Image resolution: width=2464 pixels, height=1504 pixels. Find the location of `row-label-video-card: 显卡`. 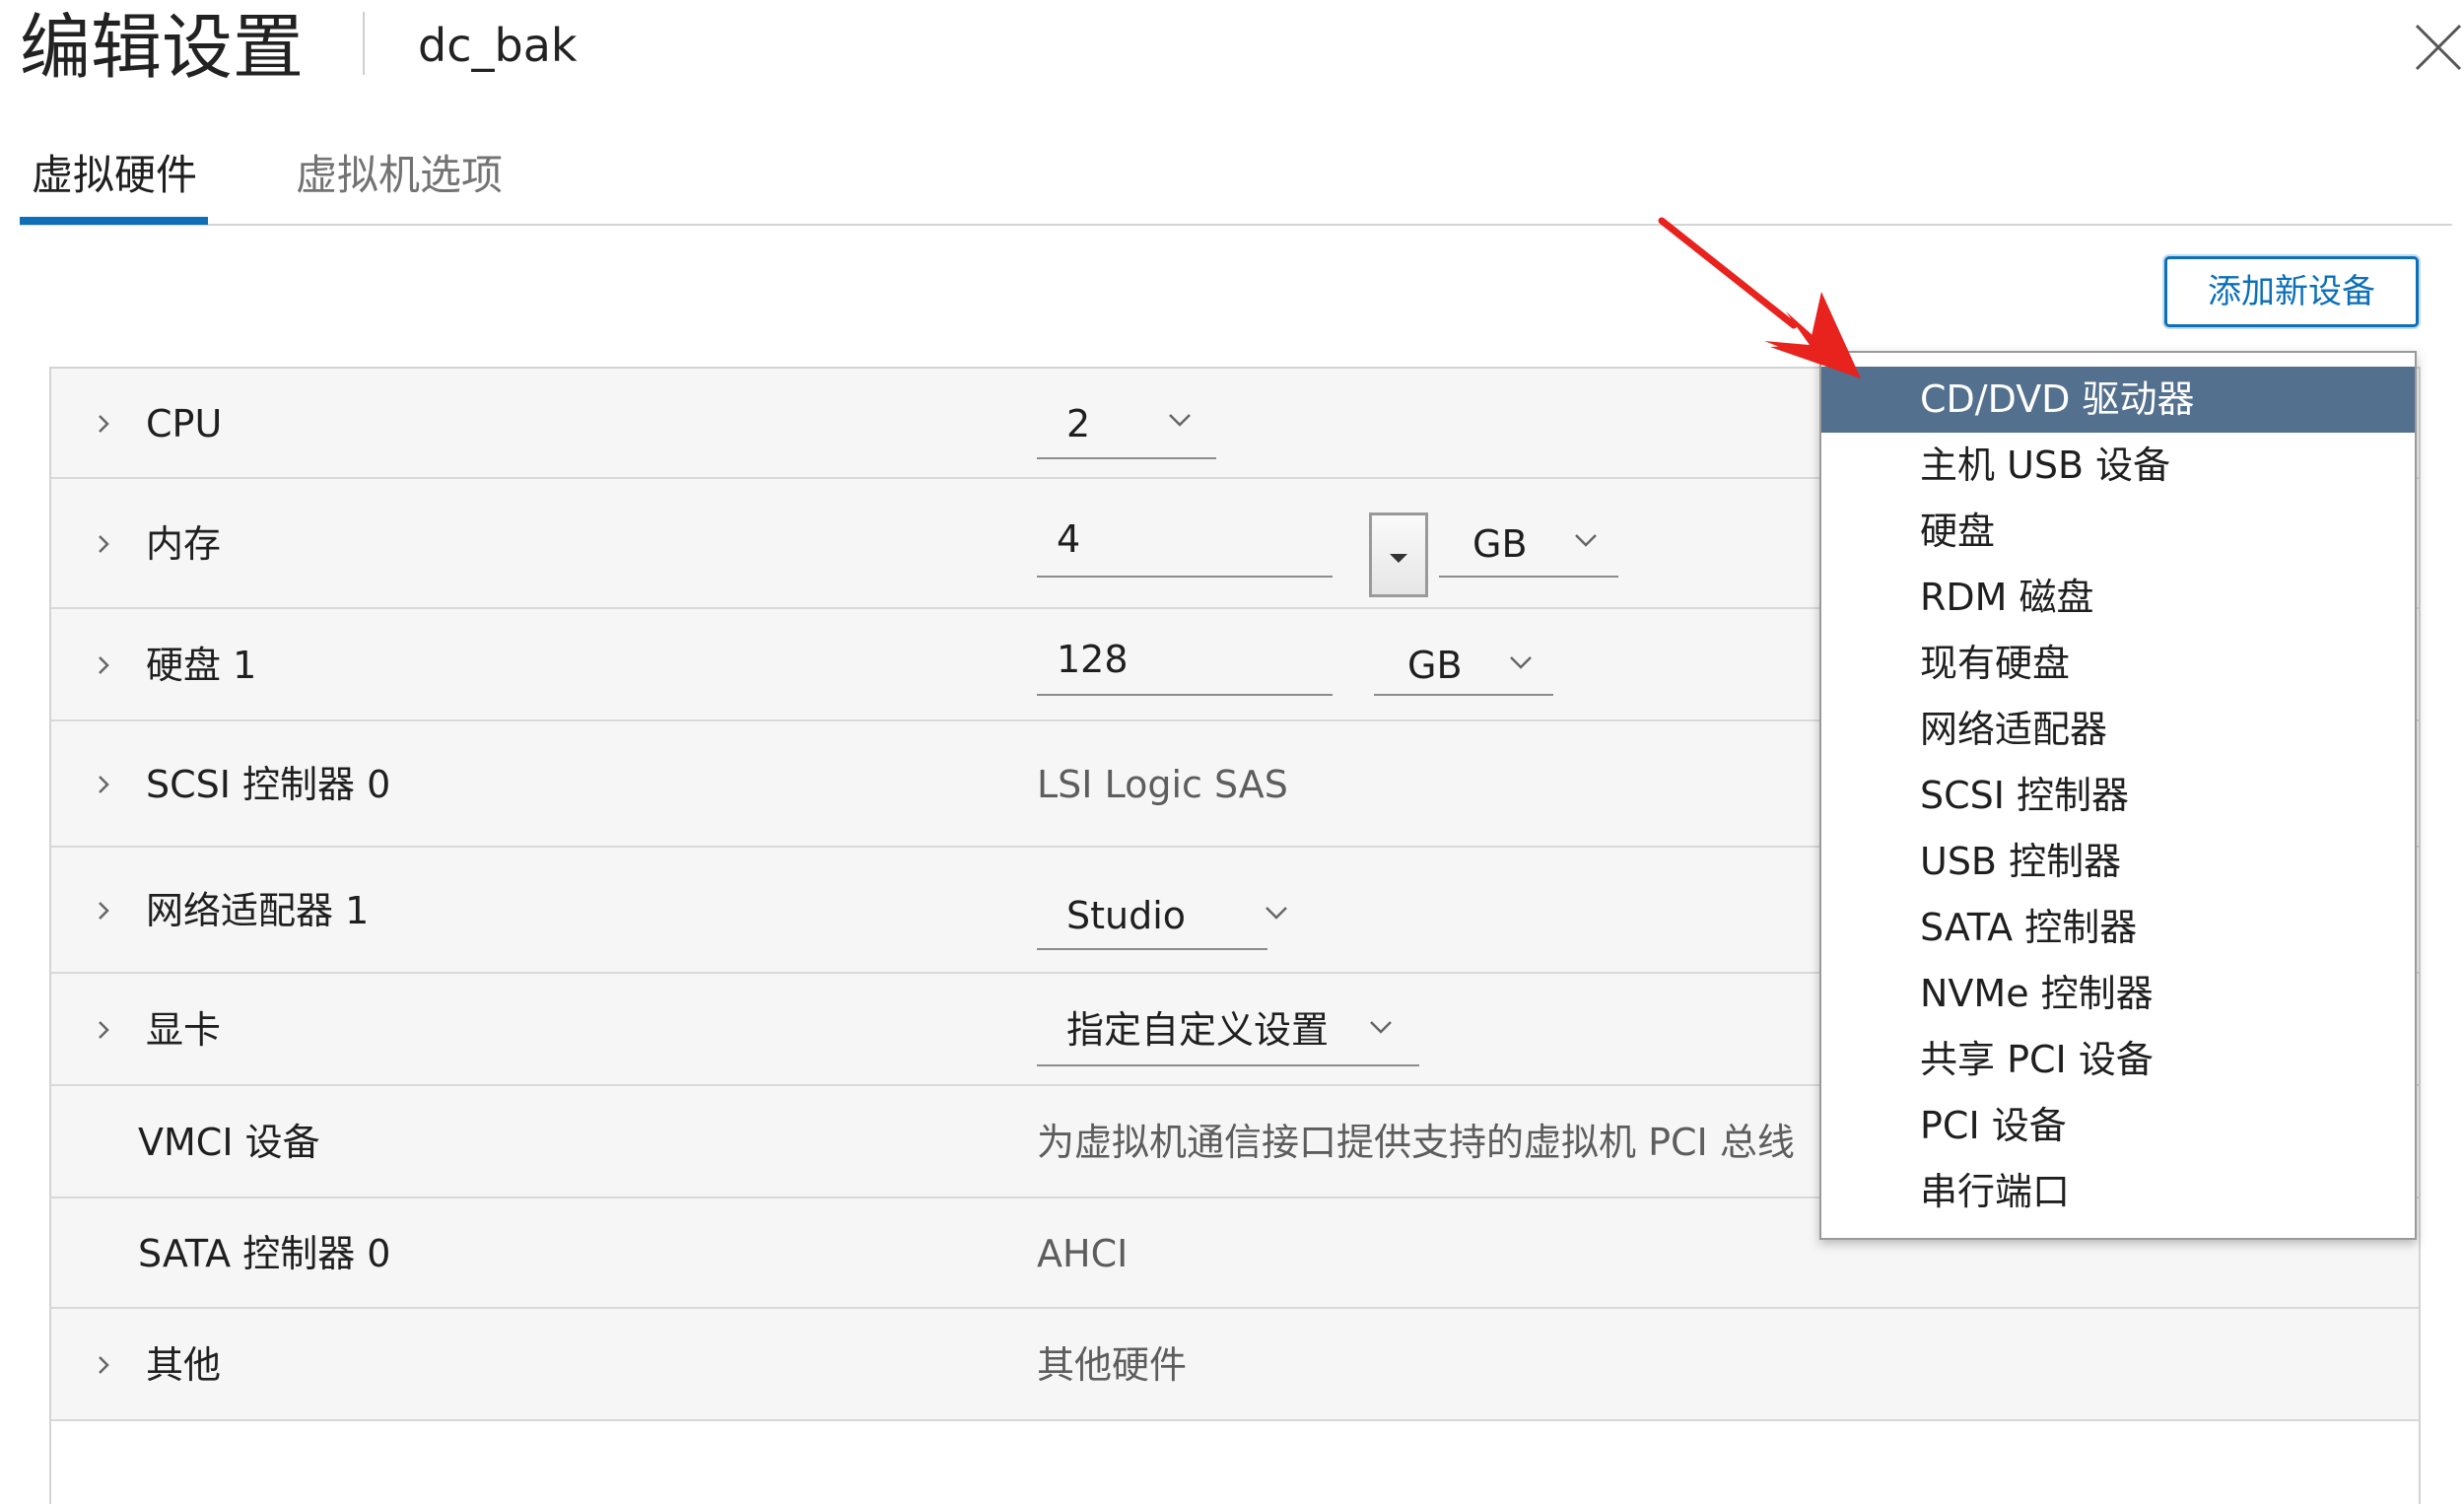

row-label-video-card: 显卡 is located at coordinates (184, 1030).